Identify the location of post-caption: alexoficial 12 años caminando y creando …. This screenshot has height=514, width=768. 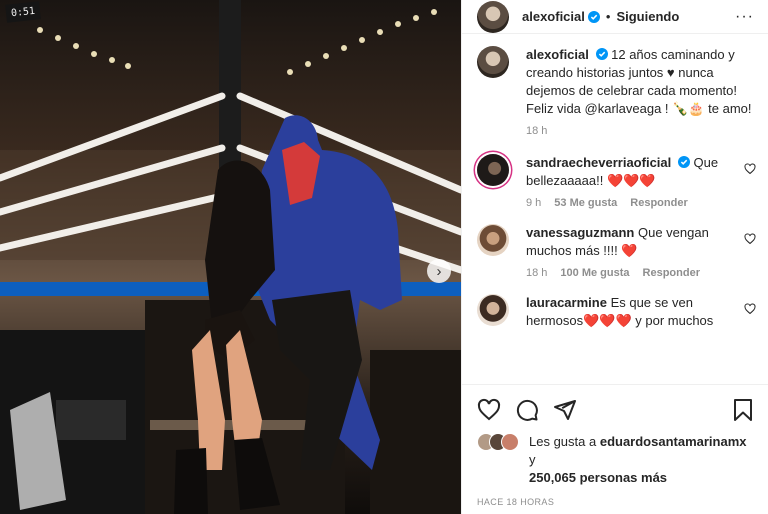
(616, 92).